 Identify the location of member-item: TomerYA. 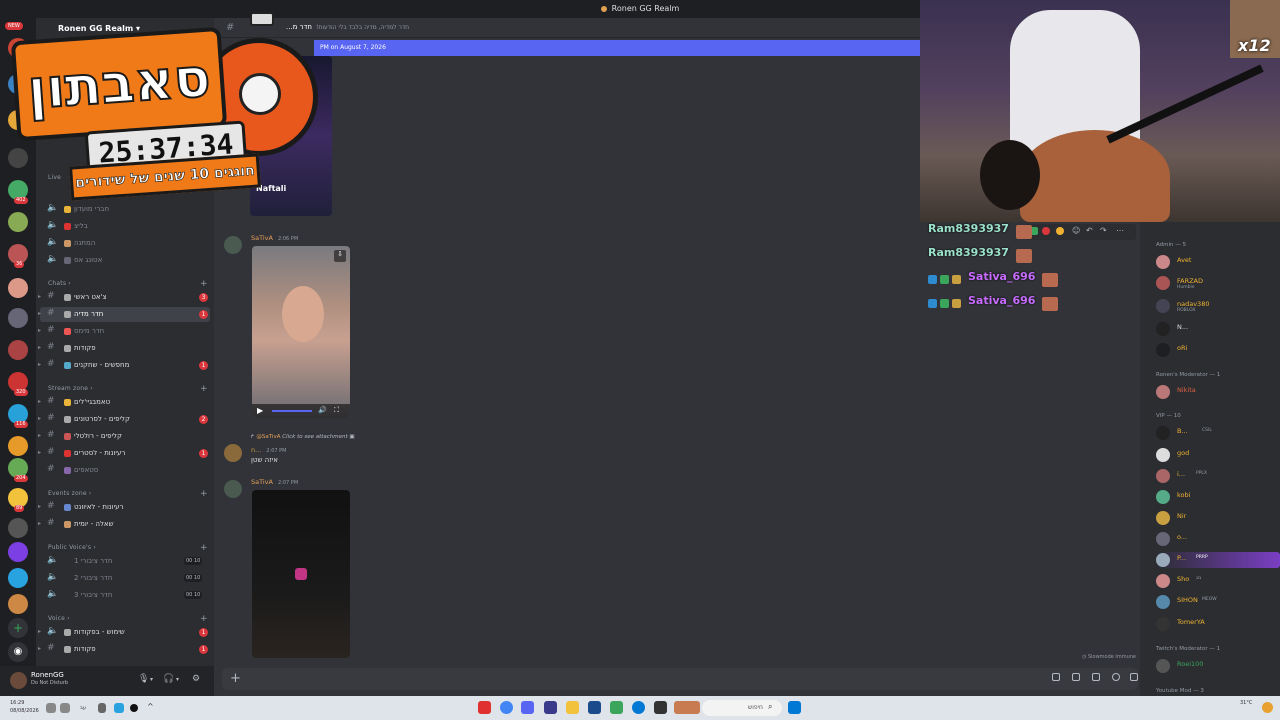
(1216, 624).